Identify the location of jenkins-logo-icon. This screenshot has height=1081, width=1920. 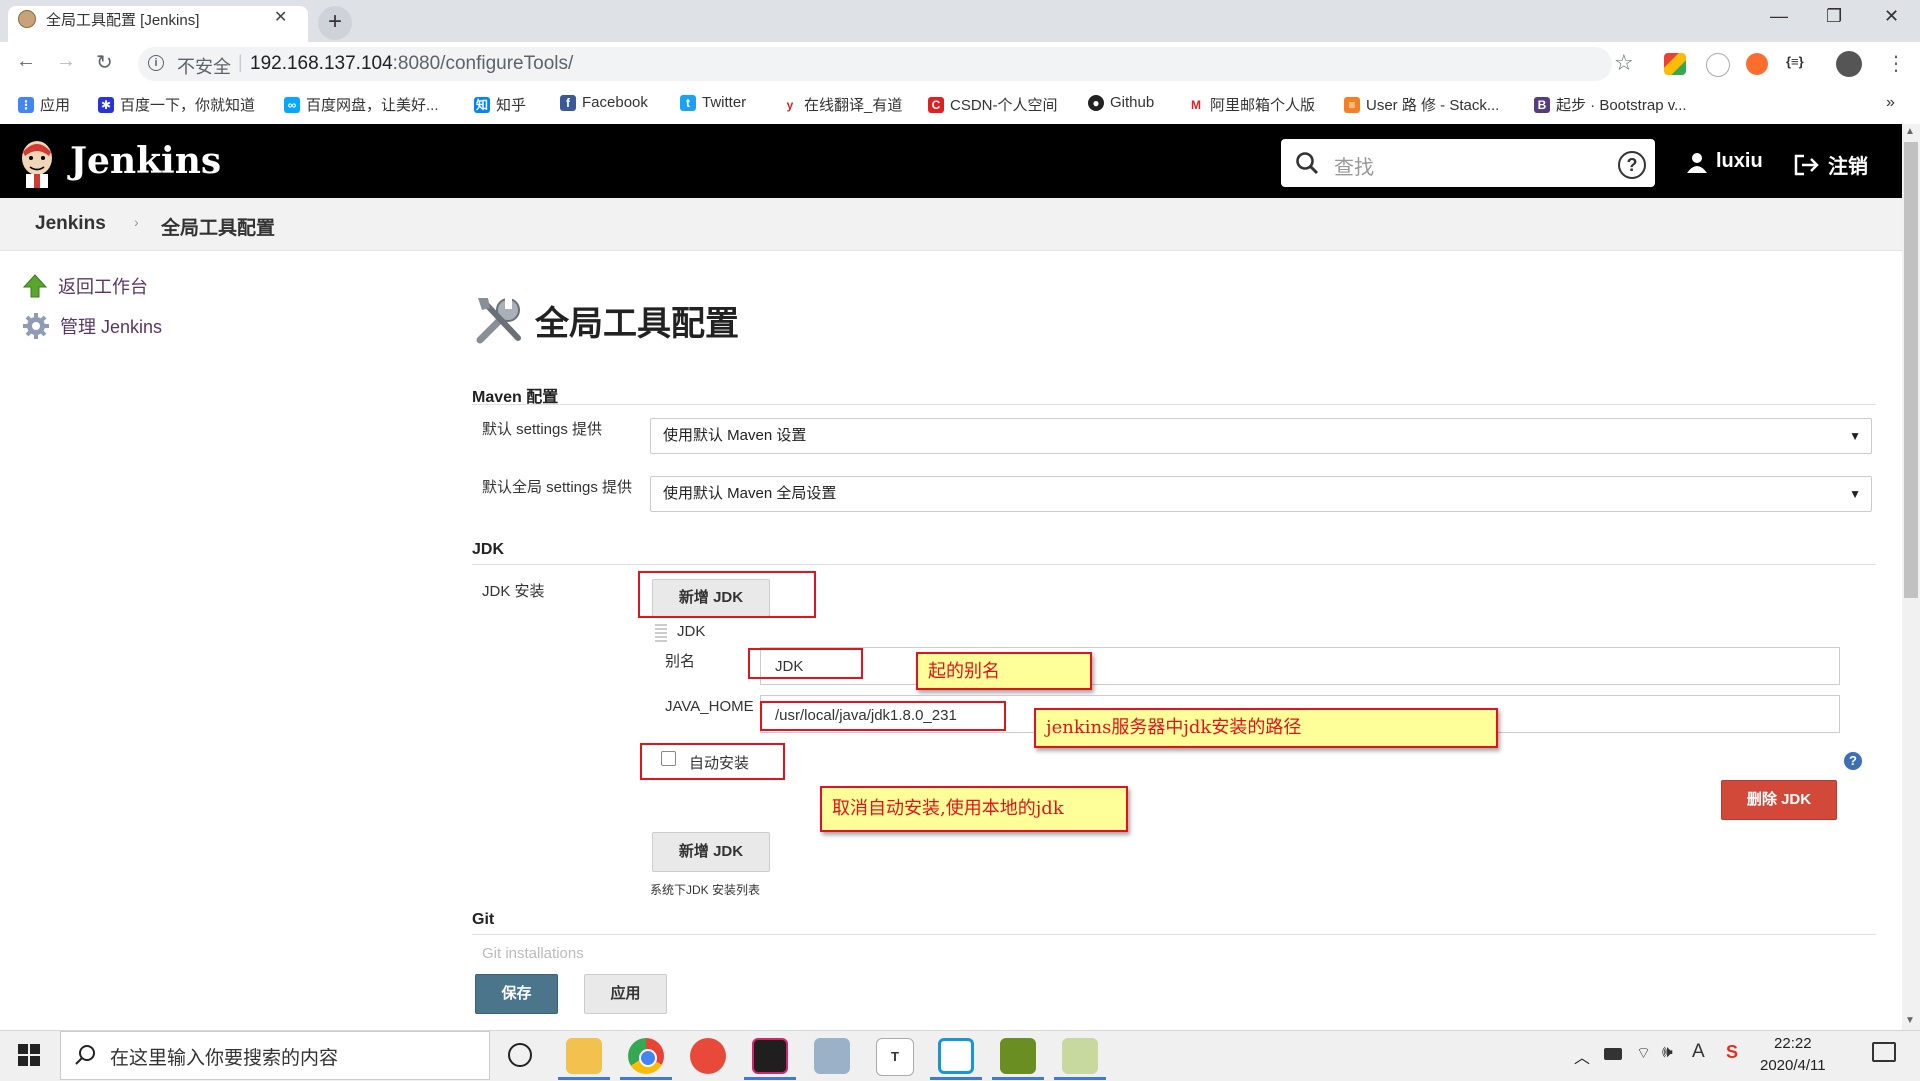
(37, 163).